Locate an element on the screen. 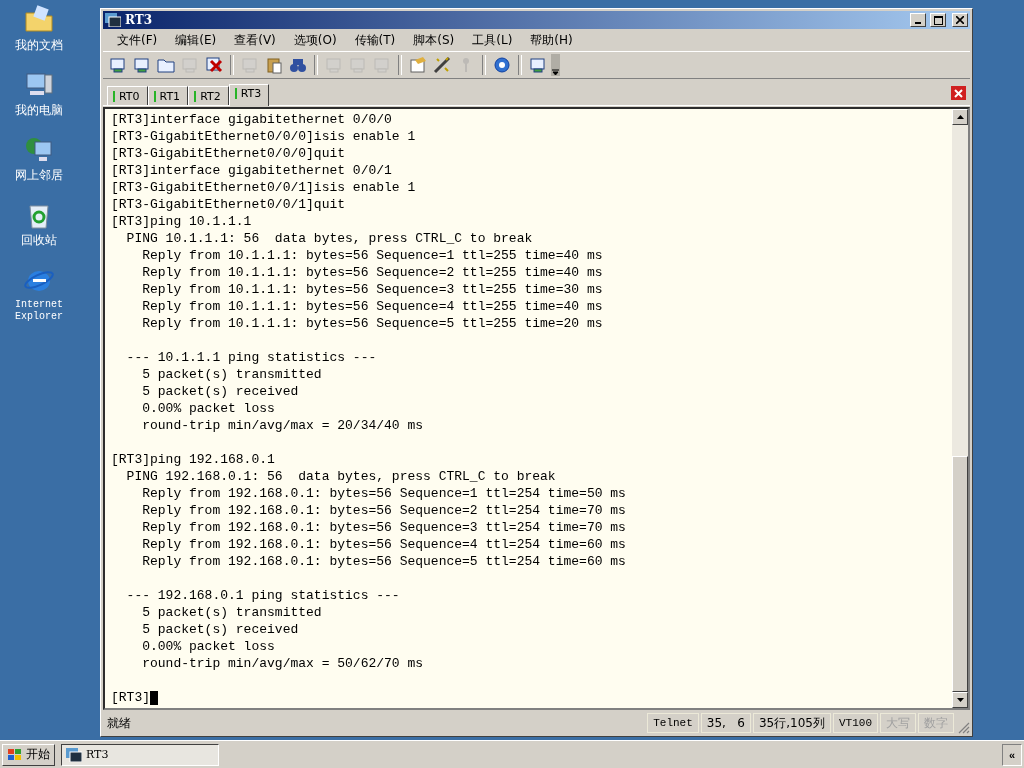 This screenshot has width=1024, height=768. toolbar-overflow-button is located at coordinates (555, 65).